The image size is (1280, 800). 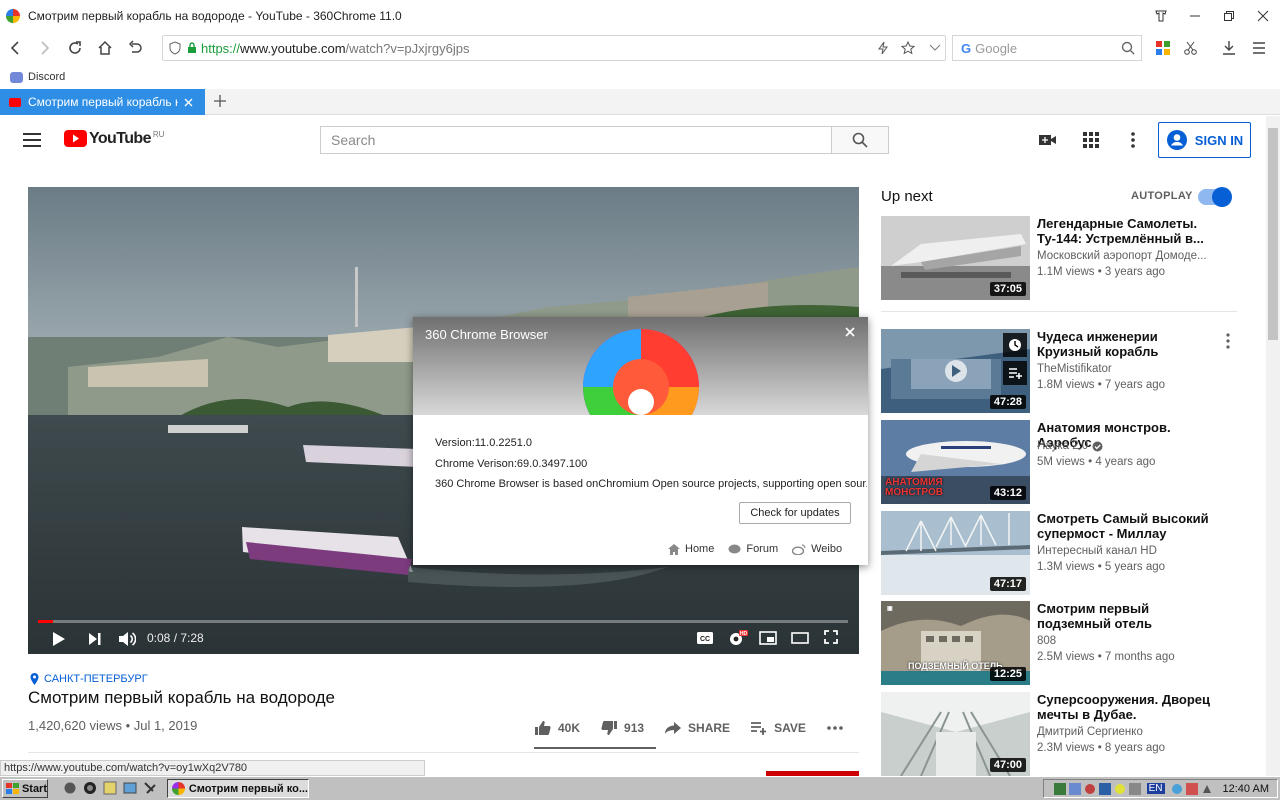 What do you see at coordinates (966, 48) in the screenshot?
I see `google-g-icon: G` at bounding box center [966, 48].